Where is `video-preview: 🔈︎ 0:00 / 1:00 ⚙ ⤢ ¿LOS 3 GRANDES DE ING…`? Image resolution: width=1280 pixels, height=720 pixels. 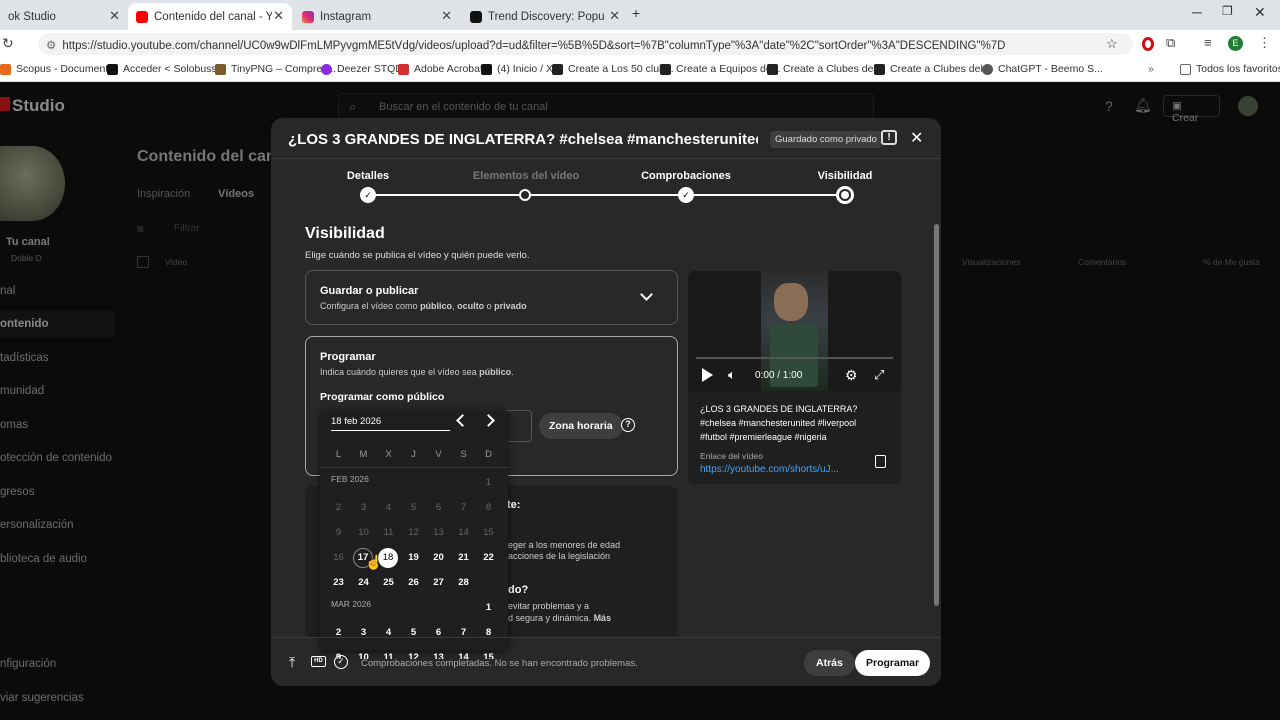 video-preview: 🔈︎ 0:00 / 1:00 ⚙ ⤢ ¿LOS 3 GRANDES DE ING… is located at coordinates (794, 377).